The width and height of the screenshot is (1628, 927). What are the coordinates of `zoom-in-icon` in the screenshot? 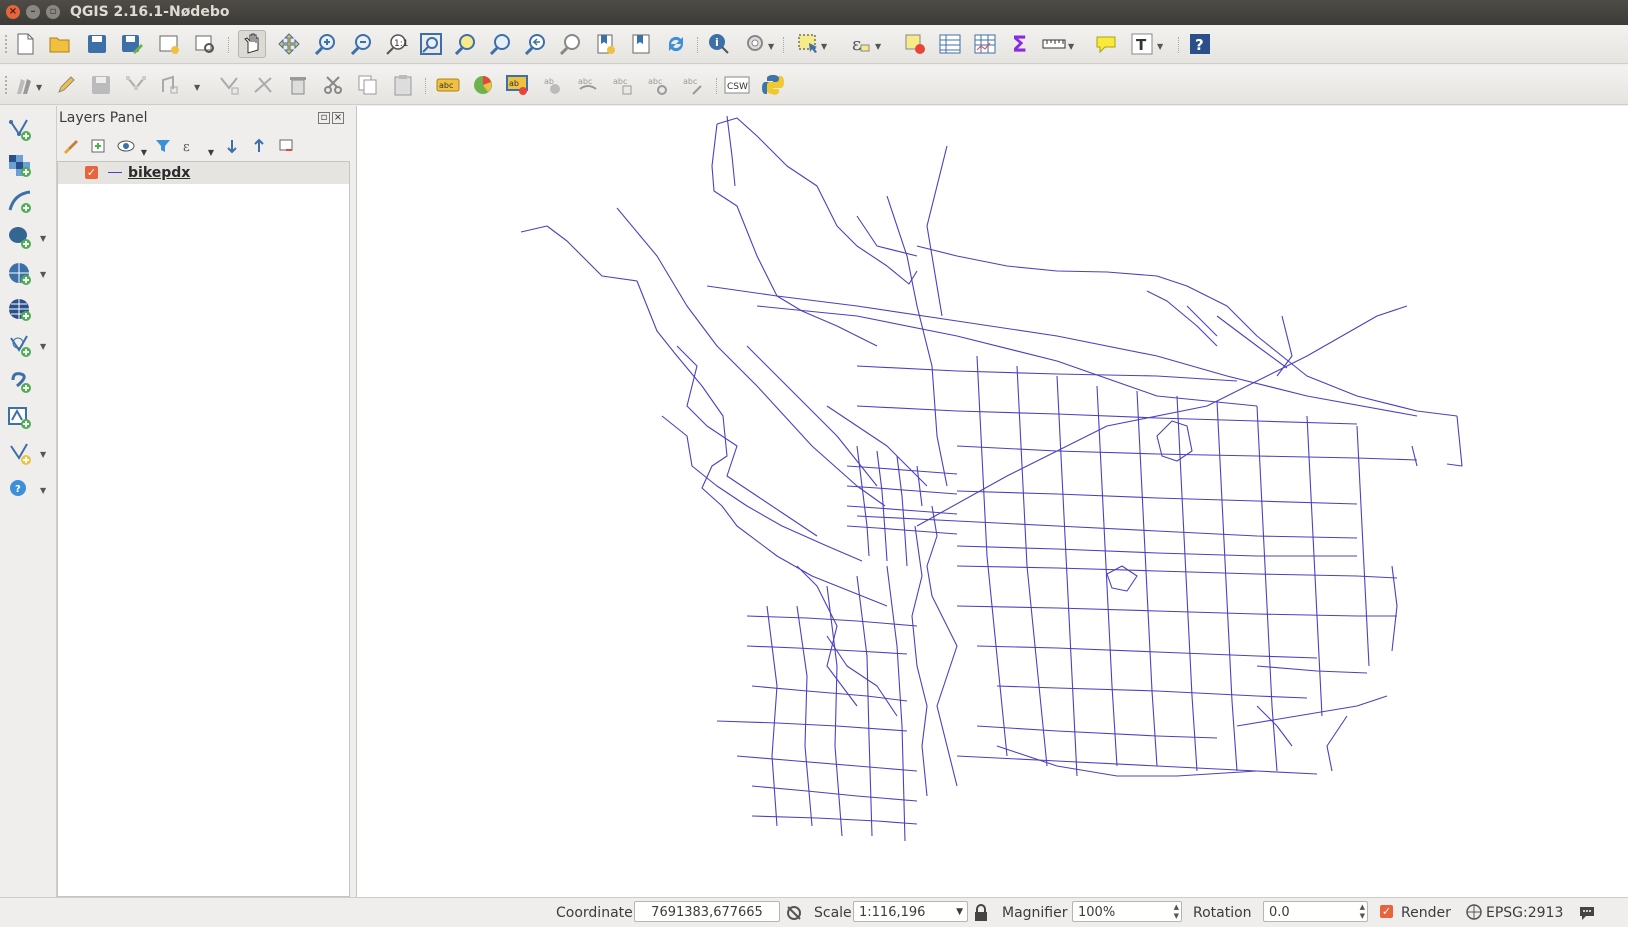 It's located at (326, 44).